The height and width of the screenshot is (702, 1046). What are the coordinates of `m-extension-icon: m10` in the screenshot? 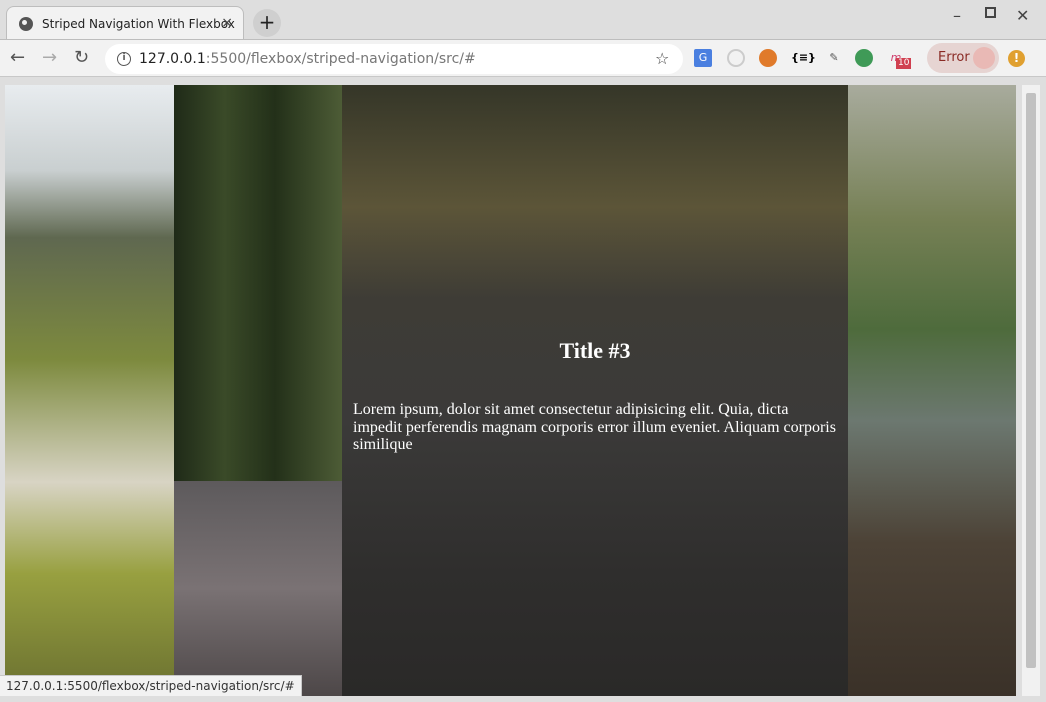 It's located at (899, 59).